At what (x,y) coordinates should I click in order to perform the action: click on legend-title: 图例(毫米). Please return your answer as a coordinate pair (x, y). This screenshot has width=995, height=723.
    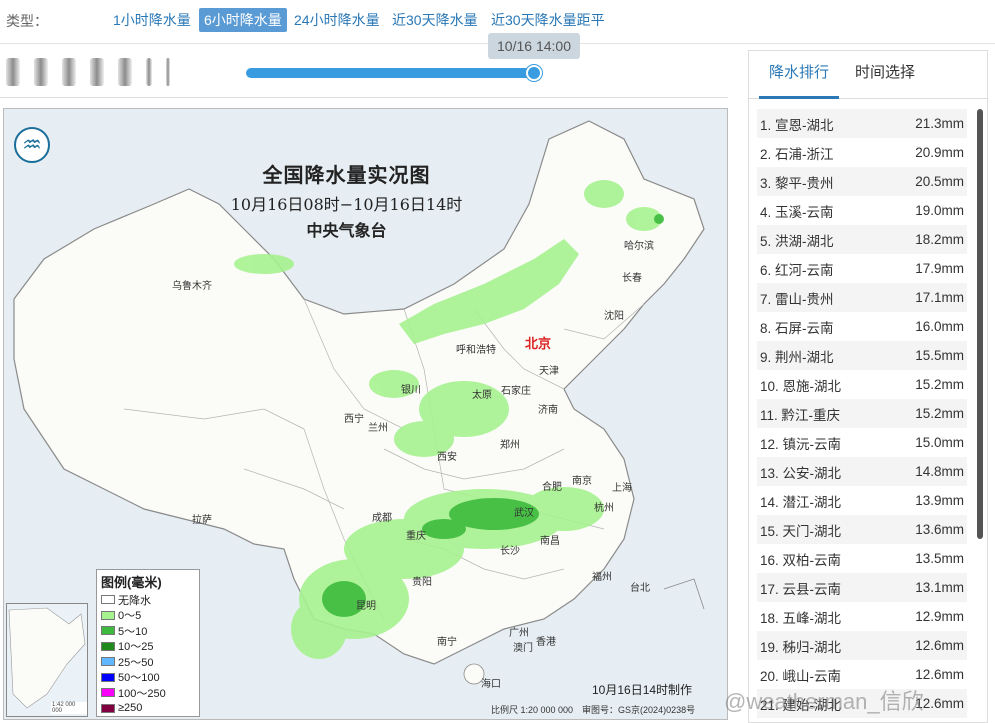
    Looking at the image, I should click on (131, 582).